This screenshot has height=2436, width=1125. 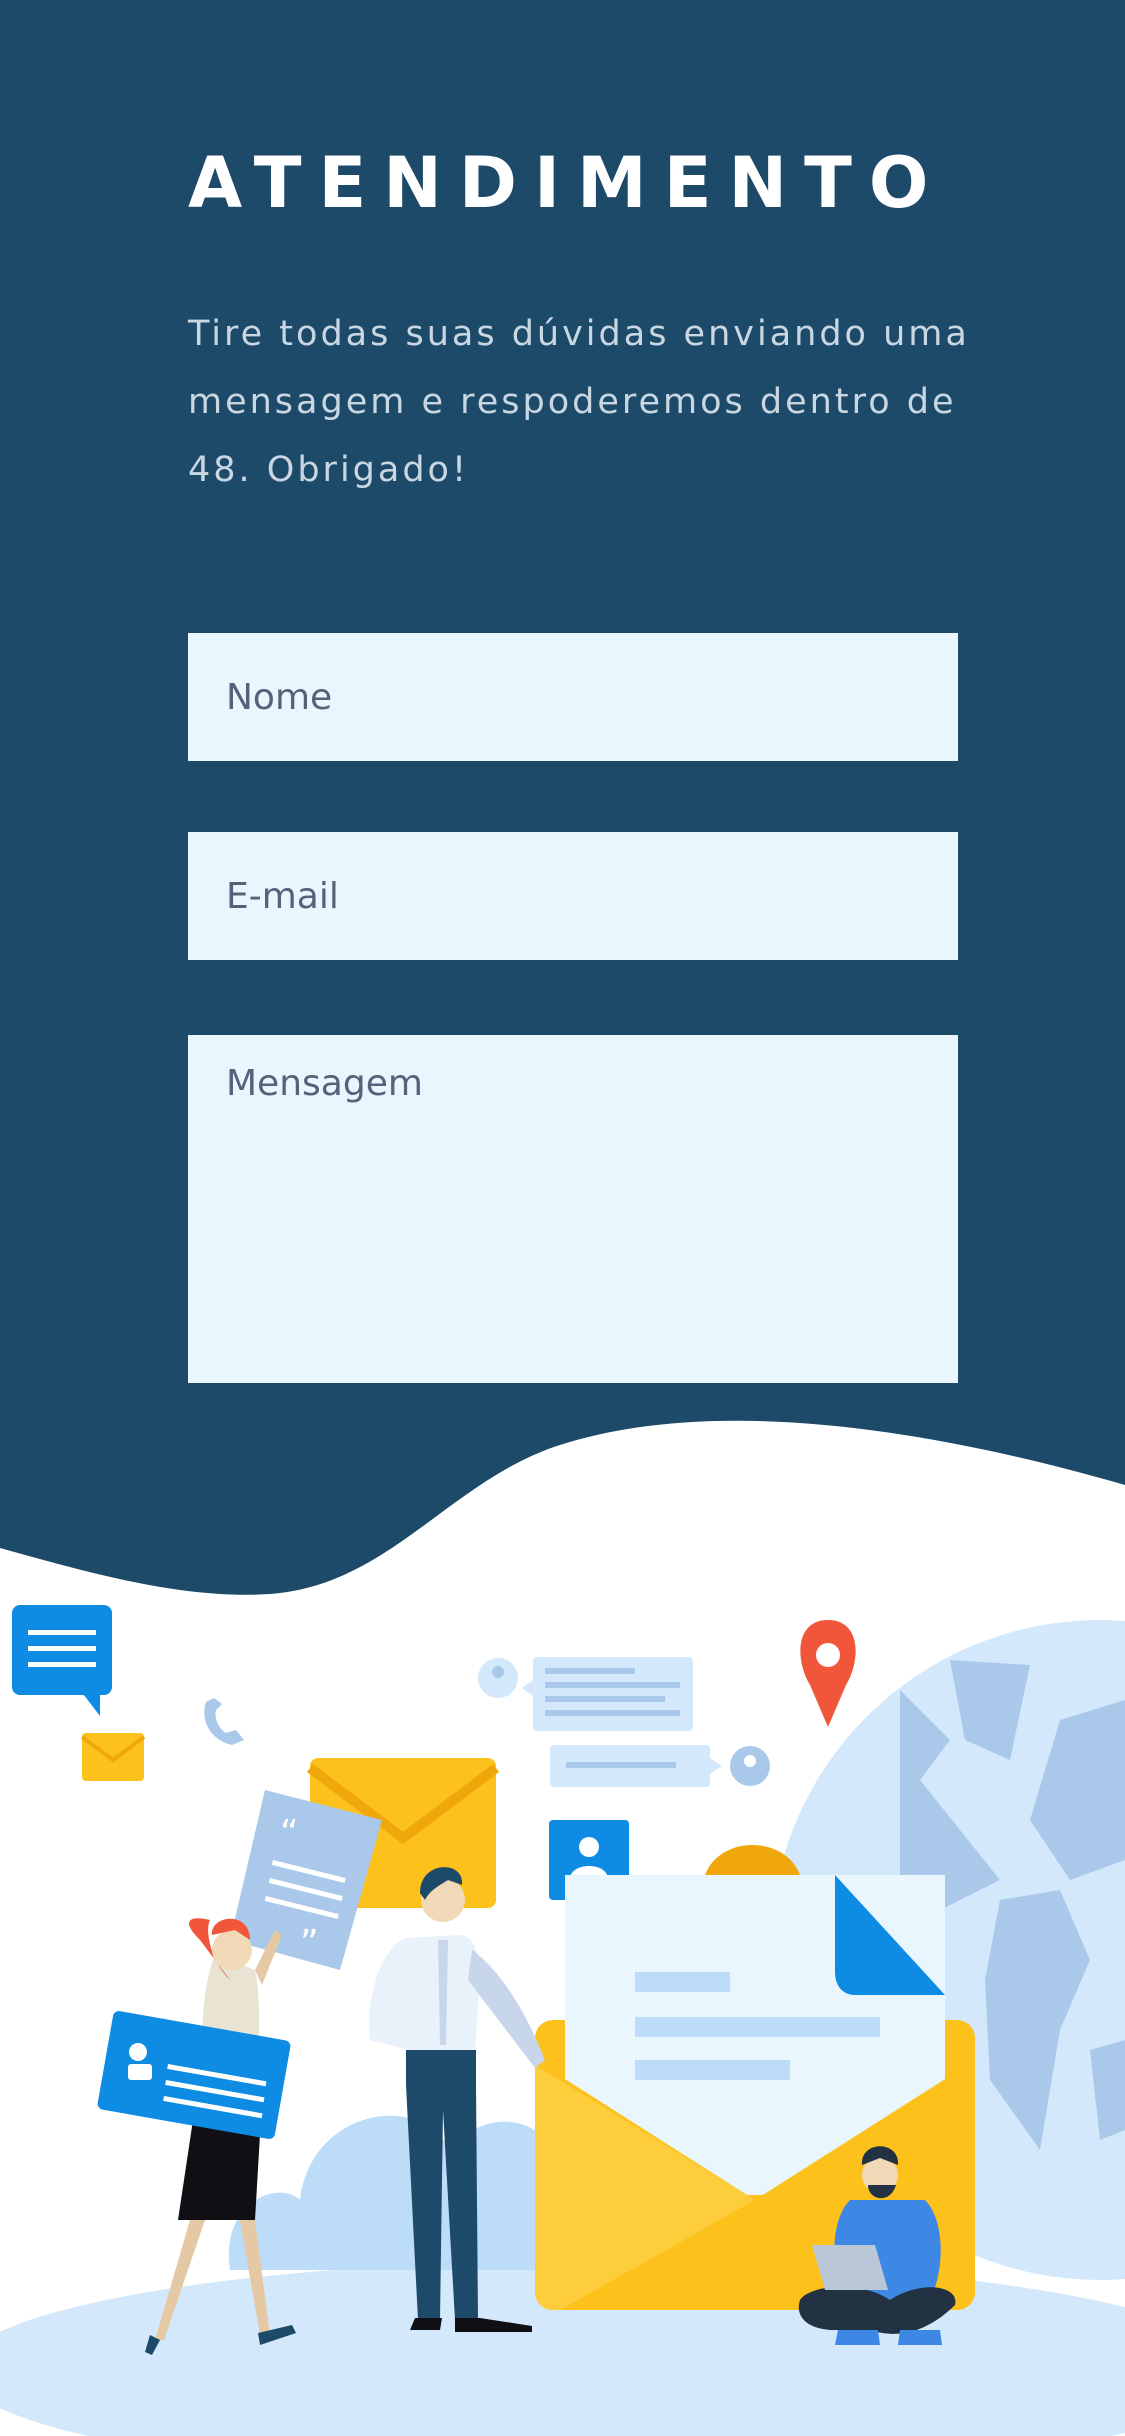 What do you see at coordinates (113, 1757) in the screenshot?
I see `mail-icon` at bounding box center [113, 1757].